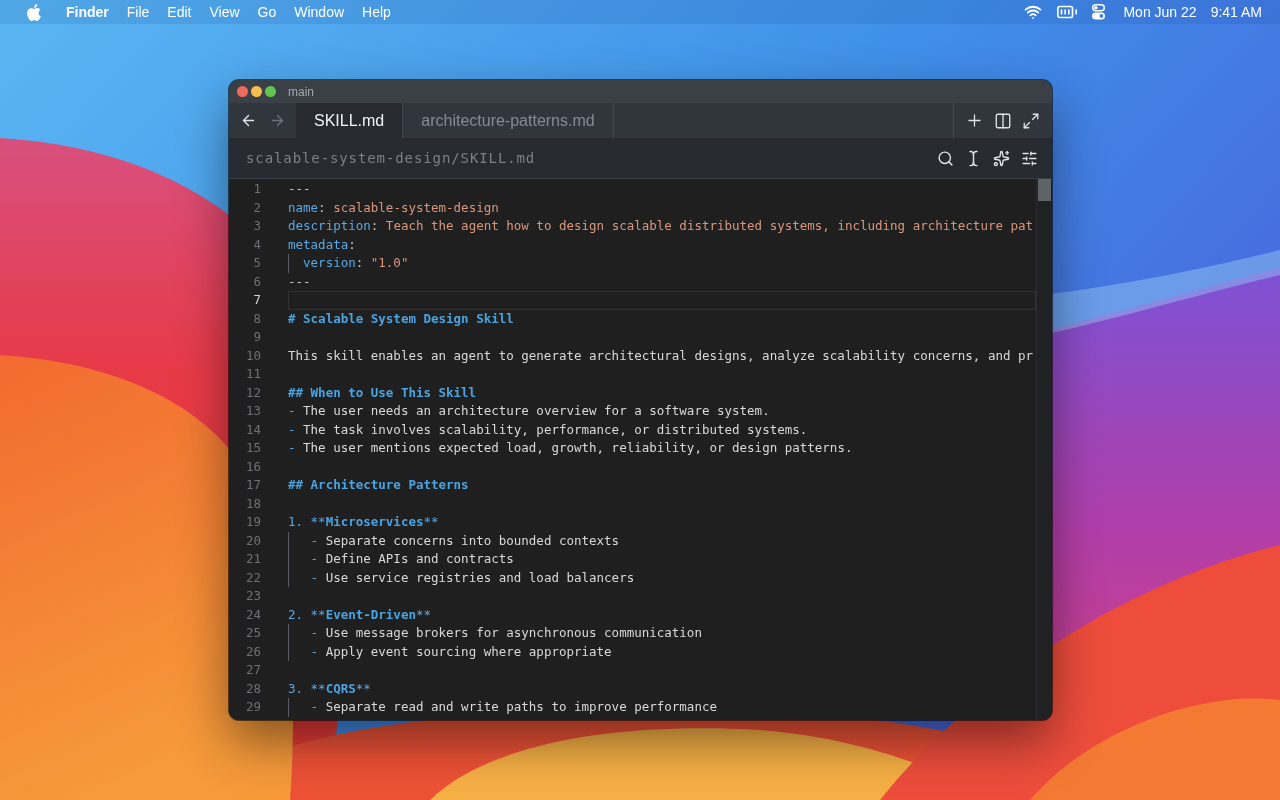 The height and width of the screenshot is (800, 1280). Describe the element at coordinates (661, 355) in the screenshot. I see `code-line: This skill enables an agent to generate architectural designs, analyze scalability concerns, and pr` at that location.